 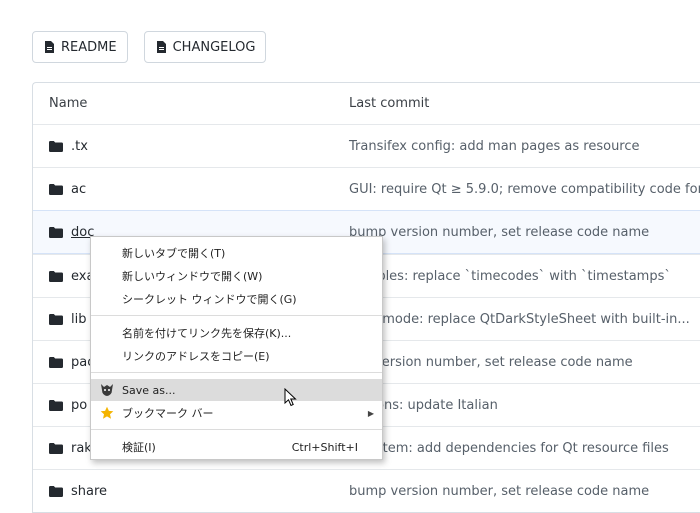 I want to click on menu-item-shortcut: Ctrl+Shift+I, so click(x=324, y=447).